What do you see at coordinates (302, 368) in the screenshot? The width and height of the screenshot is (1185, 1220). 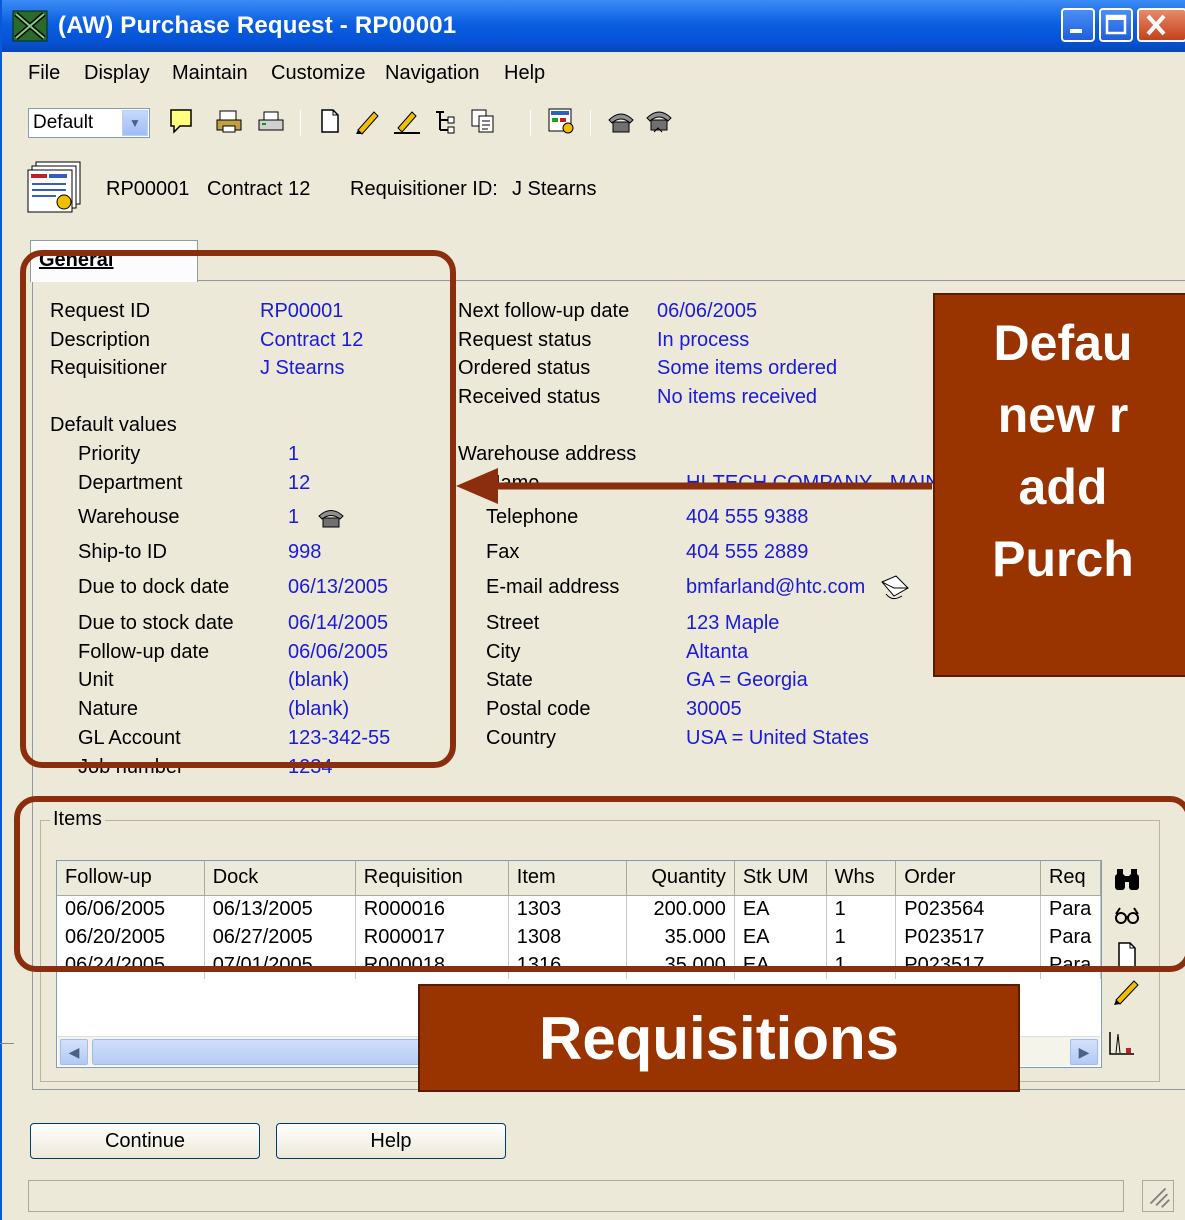 I see `requisitioner-value: J Stearns` at bounding box center [302, 368].